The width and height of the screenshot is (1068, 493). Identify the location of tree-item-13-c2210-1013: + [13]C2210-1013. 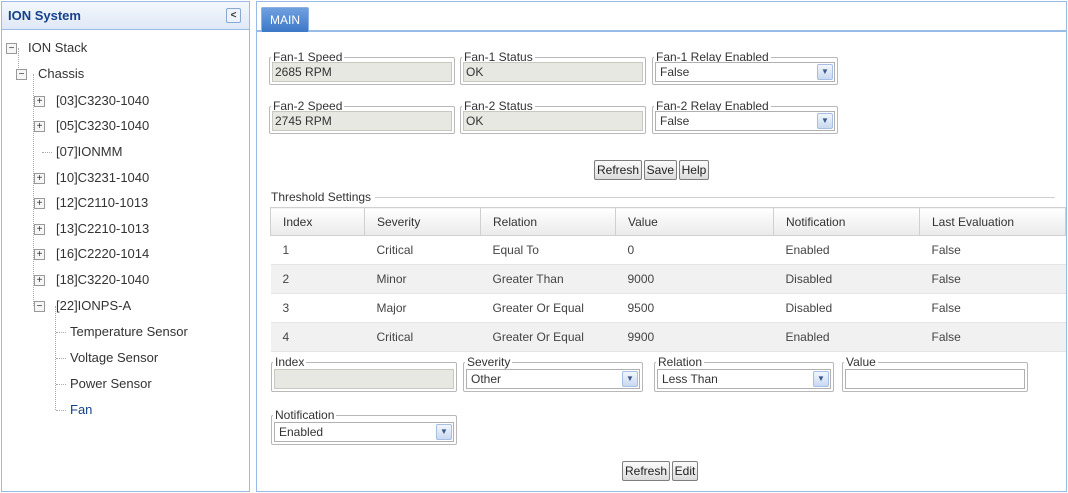
(92, 229).